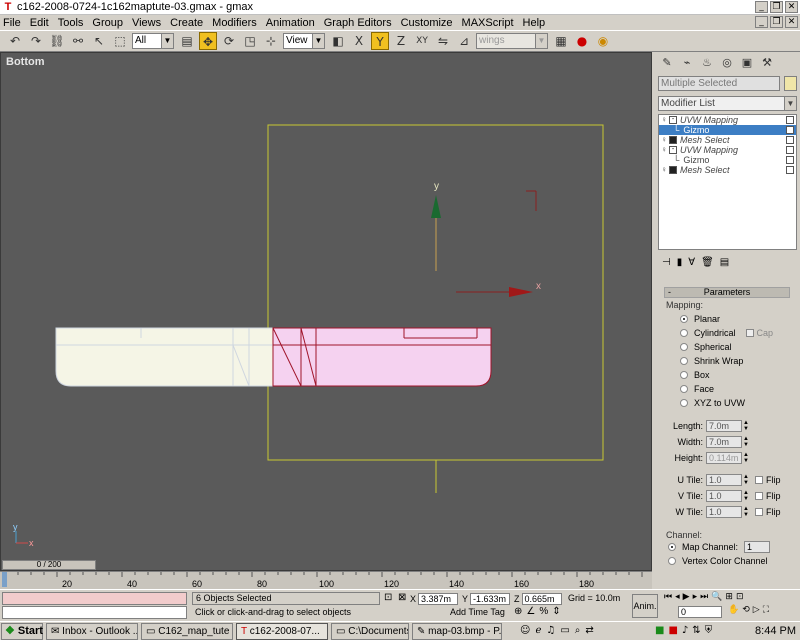  Describe the element at coordinates (234, 23) in the screenshot. I see `menu-modifiers: Modifiers` at that location.